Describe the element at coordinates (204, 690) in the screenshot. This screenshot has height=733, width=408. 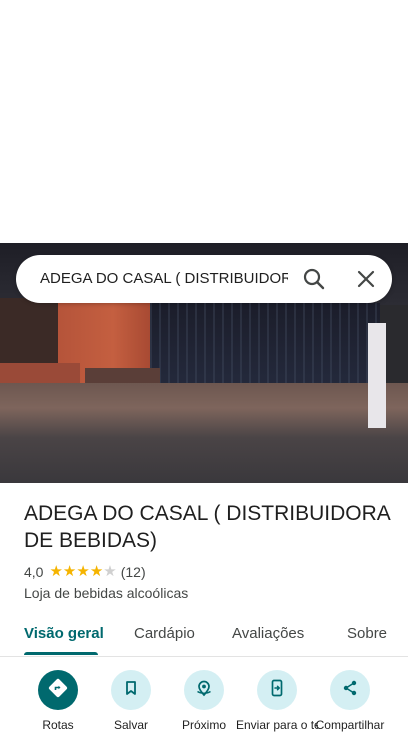
I see `nearby-icon` at that location.